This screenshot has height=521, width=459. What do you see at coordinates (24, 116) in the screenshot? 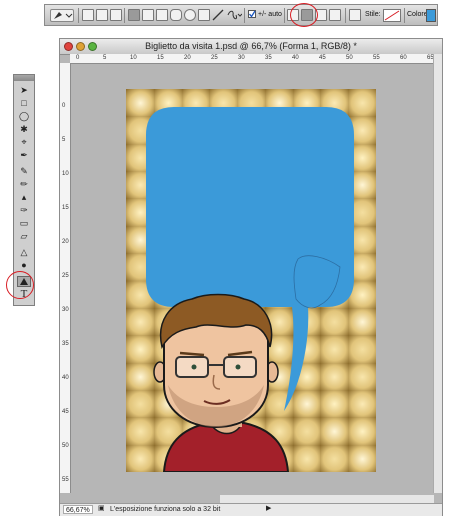
I see `lasso-tool-icon: ◯` at bounding box center [24, 116].